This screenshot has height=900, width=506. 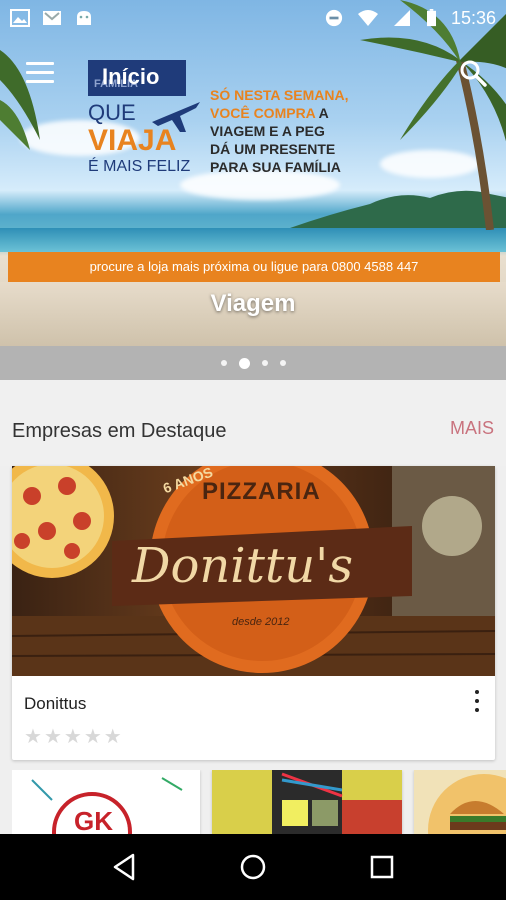 What do you see at coordinates (477, 703) in the screenshot?
I see `more-vert-icon` at bounding box center [477, 703].